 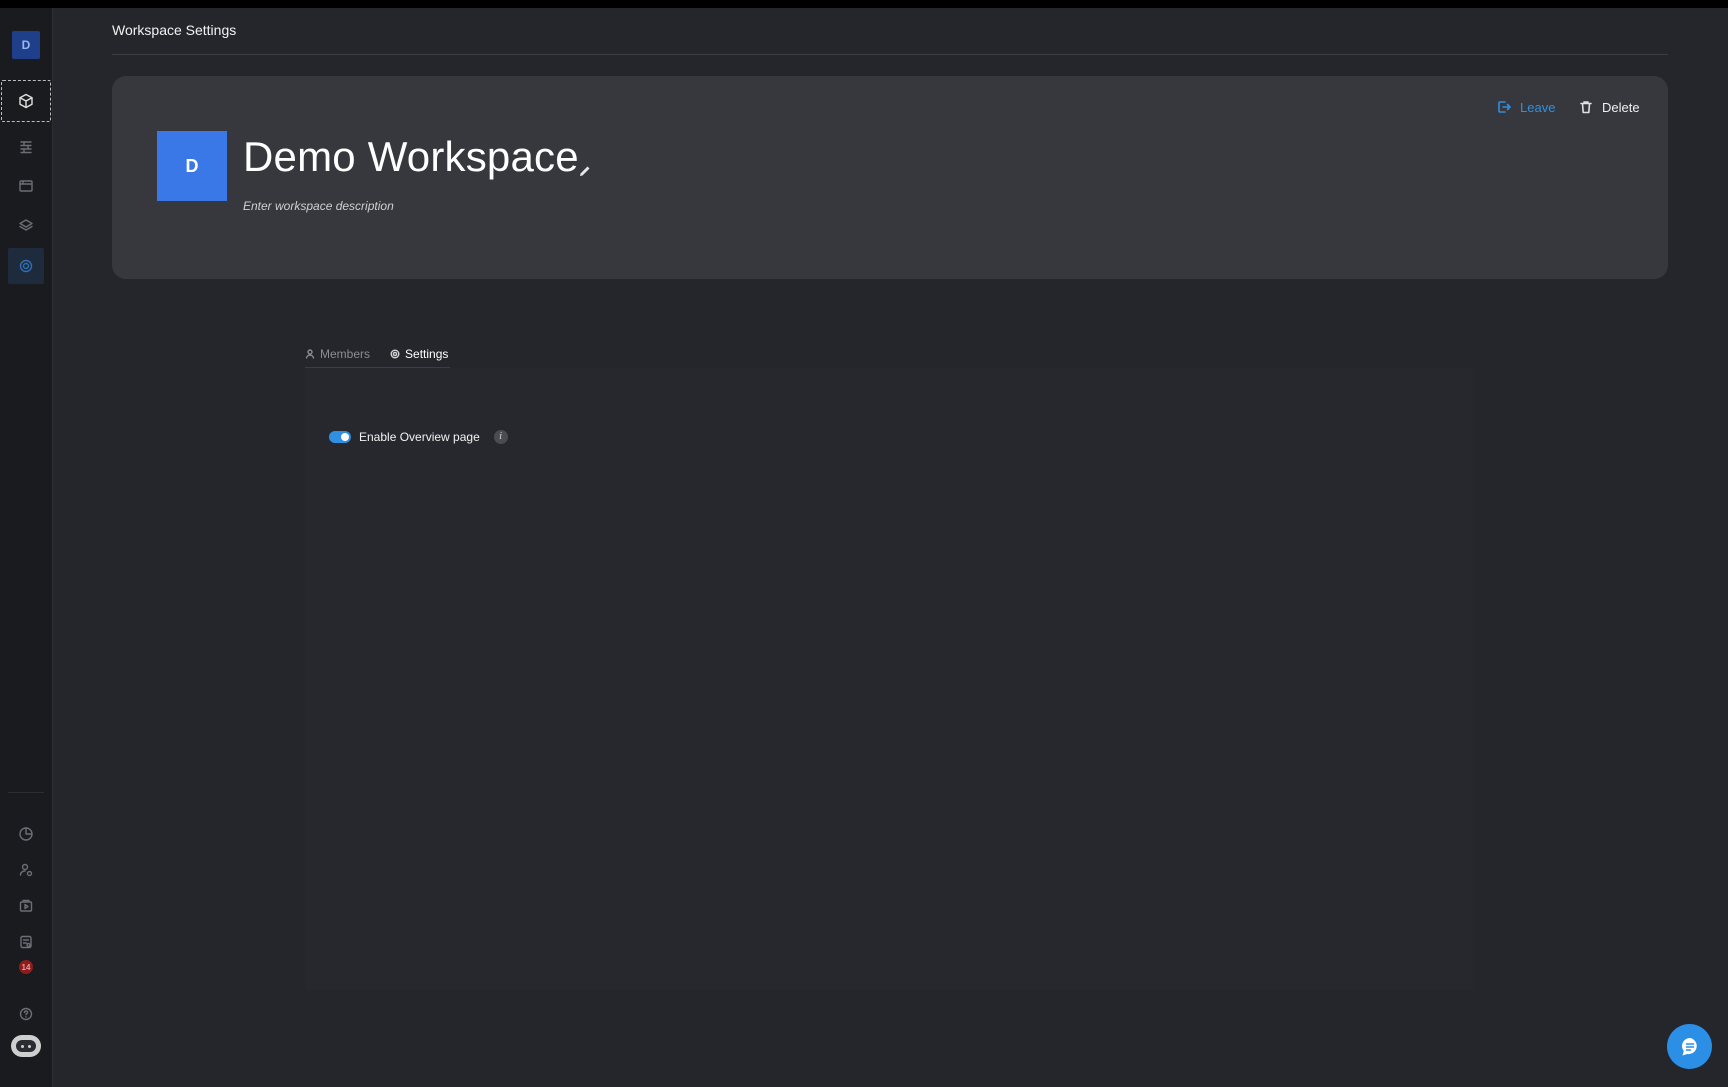 I want to click on sidebar-item-media, so click(x=26, y=906).